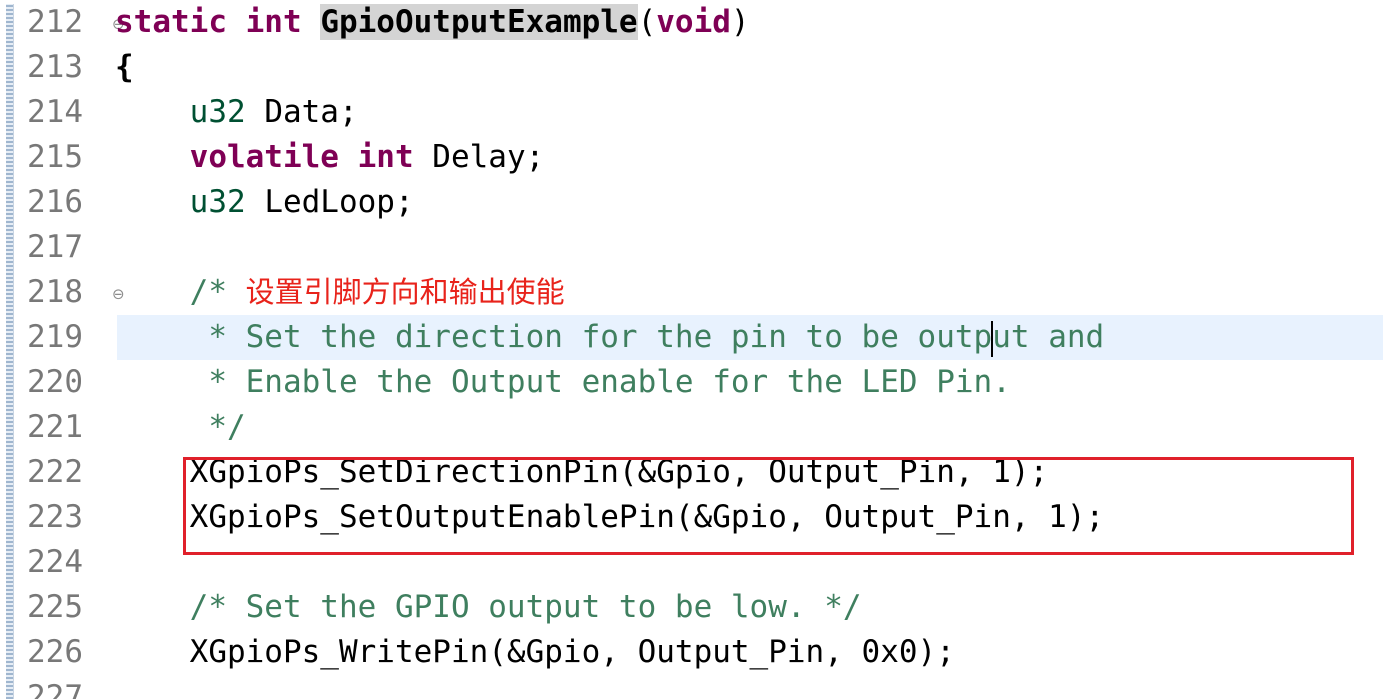  I want to click on line-number: 219, so click(55, 337).